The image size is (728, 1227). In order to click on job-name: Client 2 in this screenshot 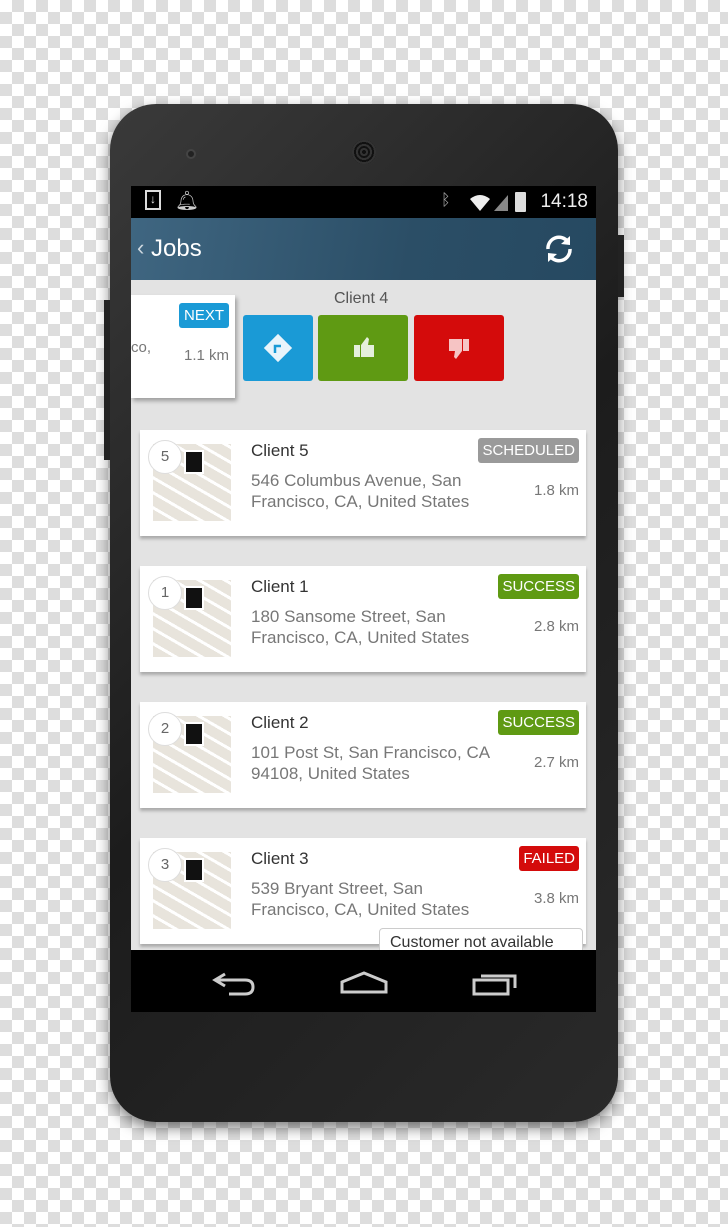, I will do `click(280, 722)`.